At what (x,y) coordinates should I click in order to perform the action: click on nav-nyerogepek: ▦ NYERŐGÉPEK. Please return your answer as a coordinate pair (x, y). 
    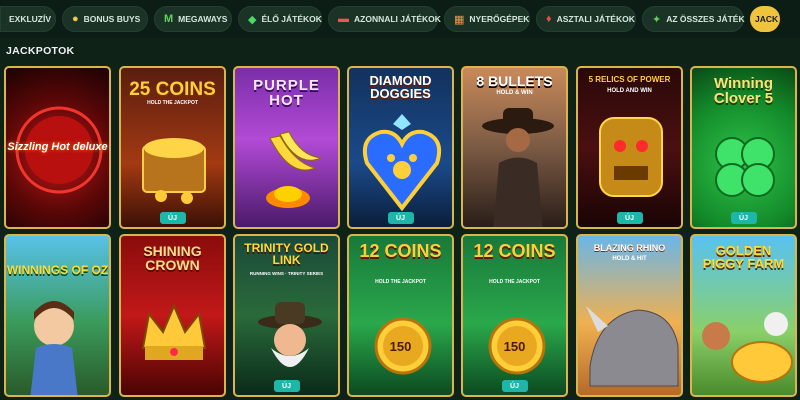
    Looking at the image, I should click on (487, 19).